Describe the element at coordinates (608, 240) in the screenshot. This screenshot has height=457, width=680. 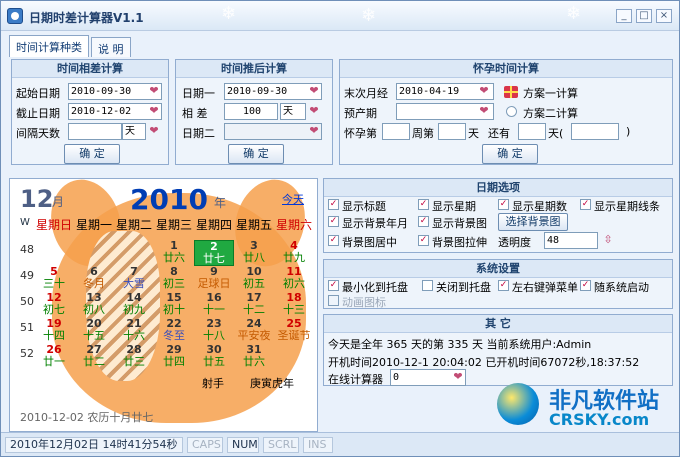
I see `spin-icon: ⇳` at that location.